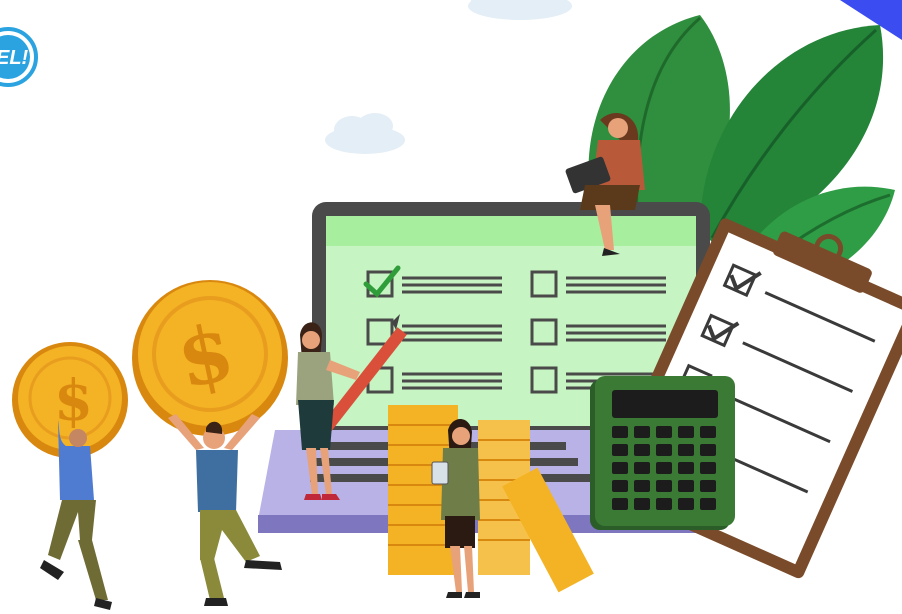 Image resolution: width=902 pixels, height=614 pixels. I want to click on calculator-icon, so click(662, 453).